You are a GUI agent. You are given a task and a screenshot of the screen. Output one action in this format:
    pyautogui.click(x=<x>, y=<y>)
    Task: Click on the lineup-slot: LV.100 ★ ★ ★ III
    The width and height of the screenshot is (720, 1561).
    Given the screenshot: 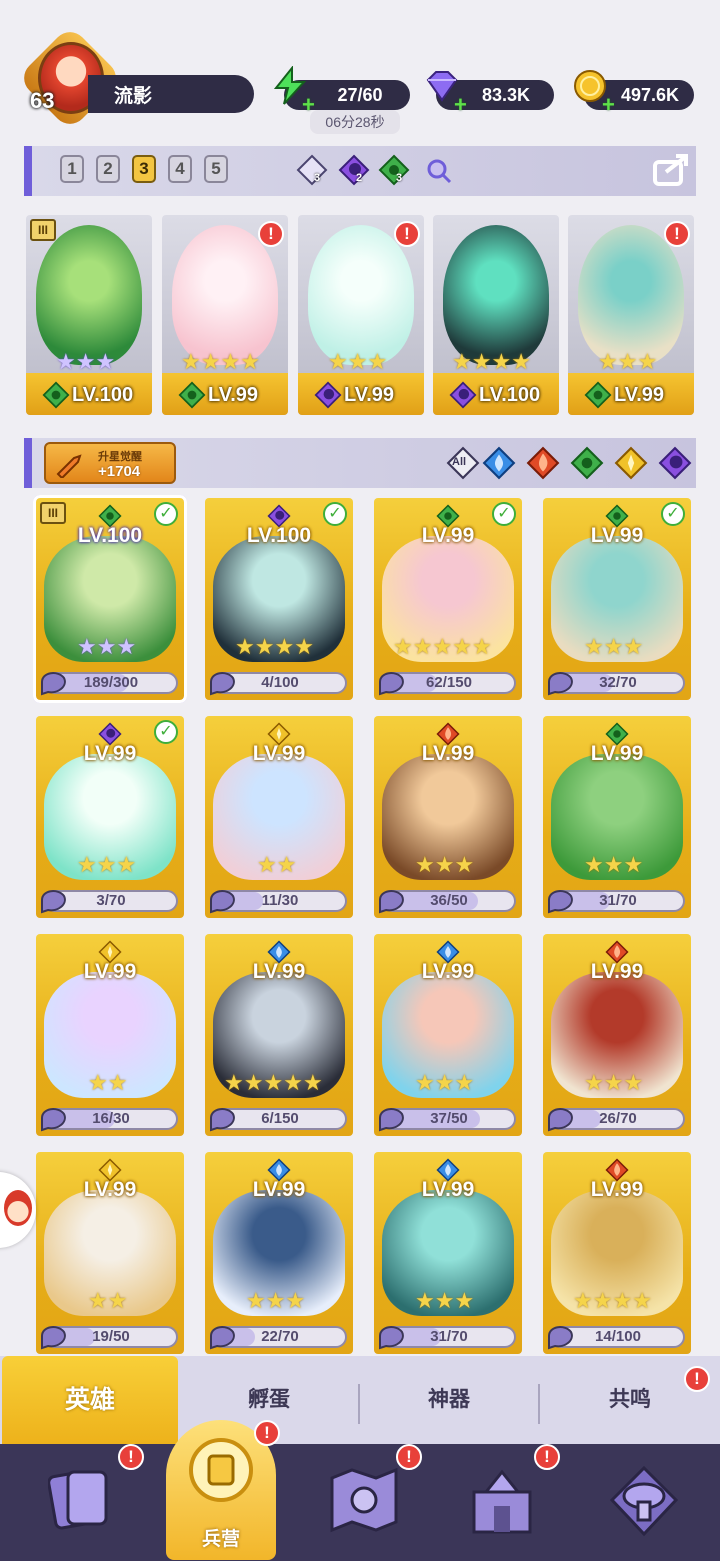 What is the action you would take?
    pyautogui.click(x=89, y=315)
    